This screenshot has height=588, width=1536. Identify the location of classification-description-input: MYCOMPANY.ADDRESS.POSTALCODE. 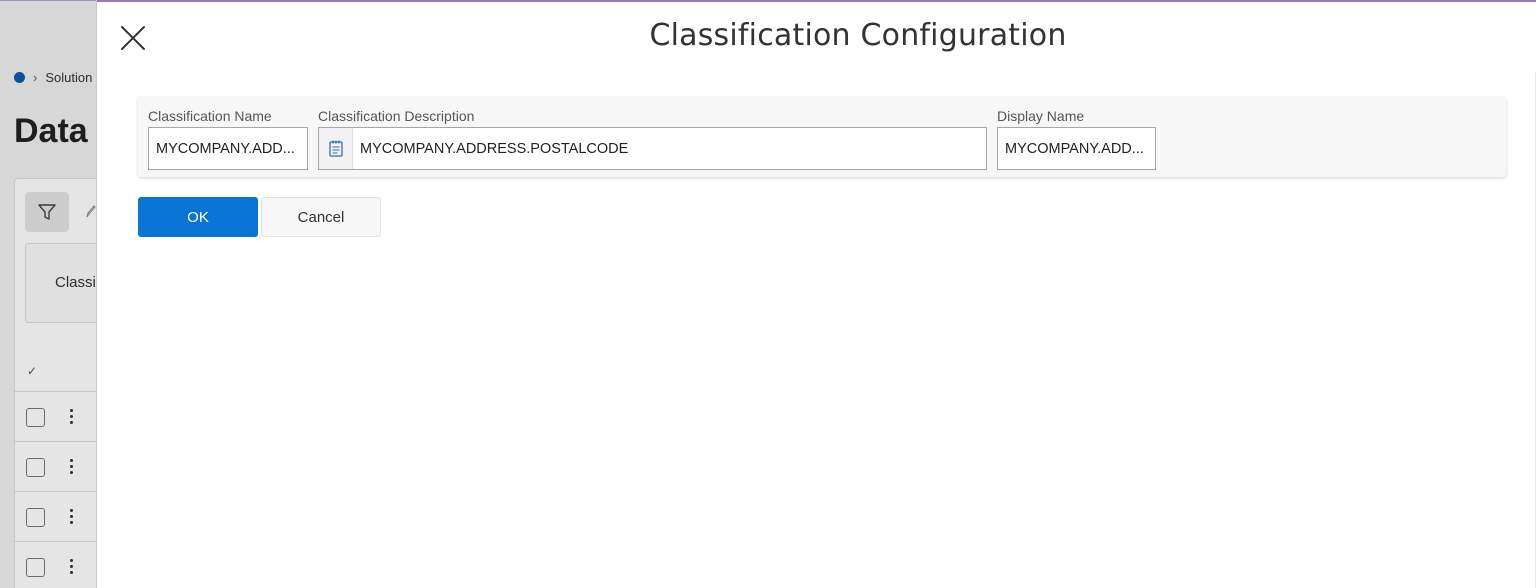
(652, 148).